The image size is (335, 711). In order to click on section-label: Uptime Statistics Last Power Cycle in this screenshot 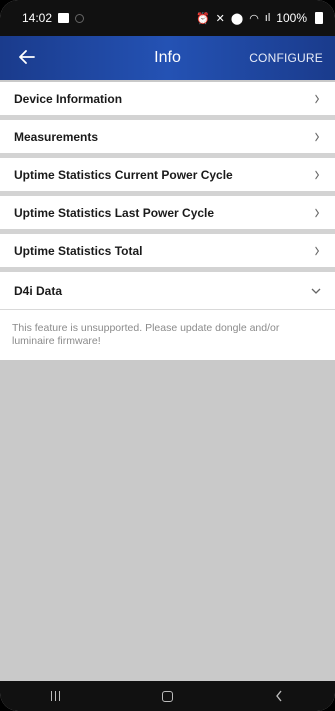, I will do `click(114, 212)`.